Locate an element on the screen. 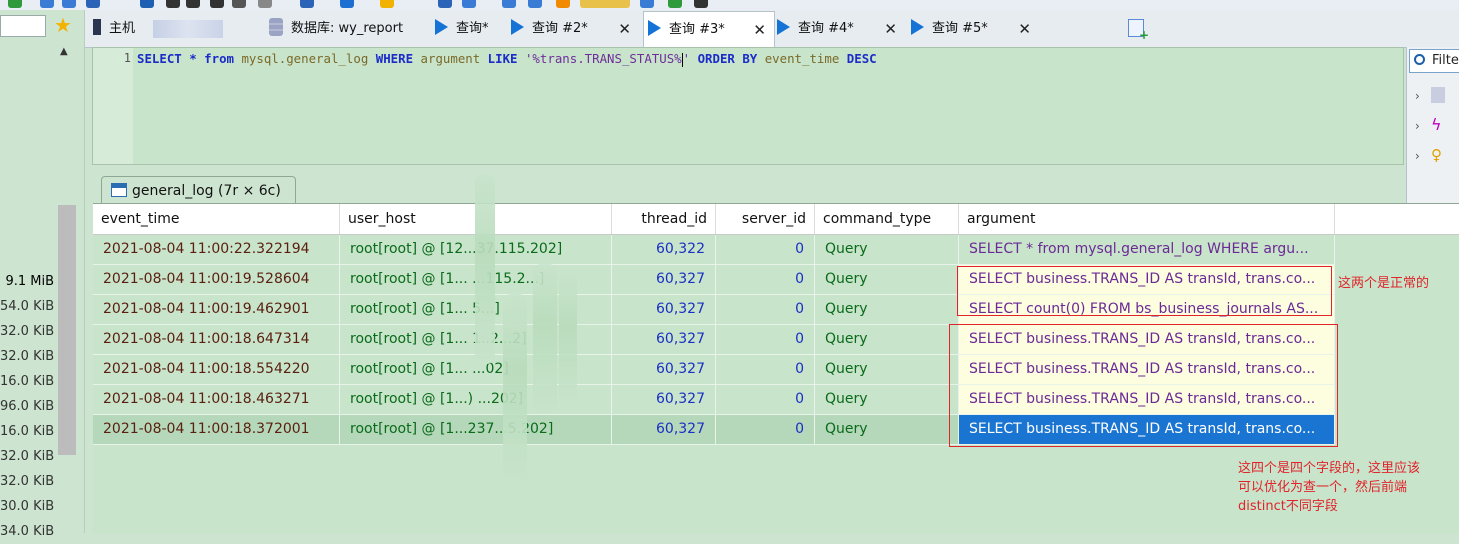 Image resolution: width=1459 pixels, height=544 pixels. cell-event-time: 2021-08-04 11:00:18.647314 is located at coordinates (216, 340).